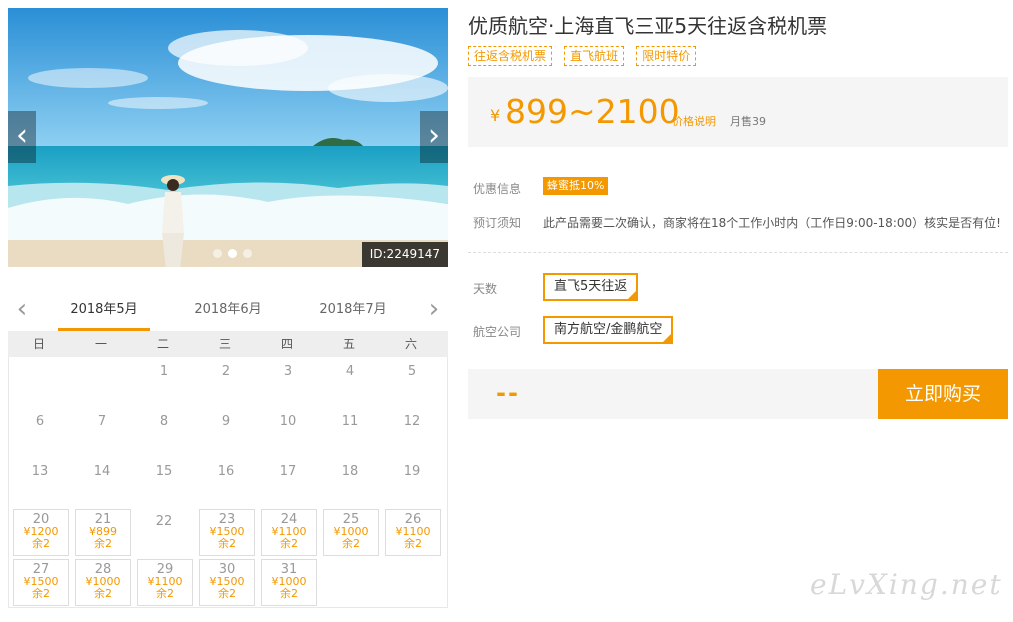  Describe the element at coordinates (226, 471) in the screenshot. I see `calendar-day-number: 16` at that location.